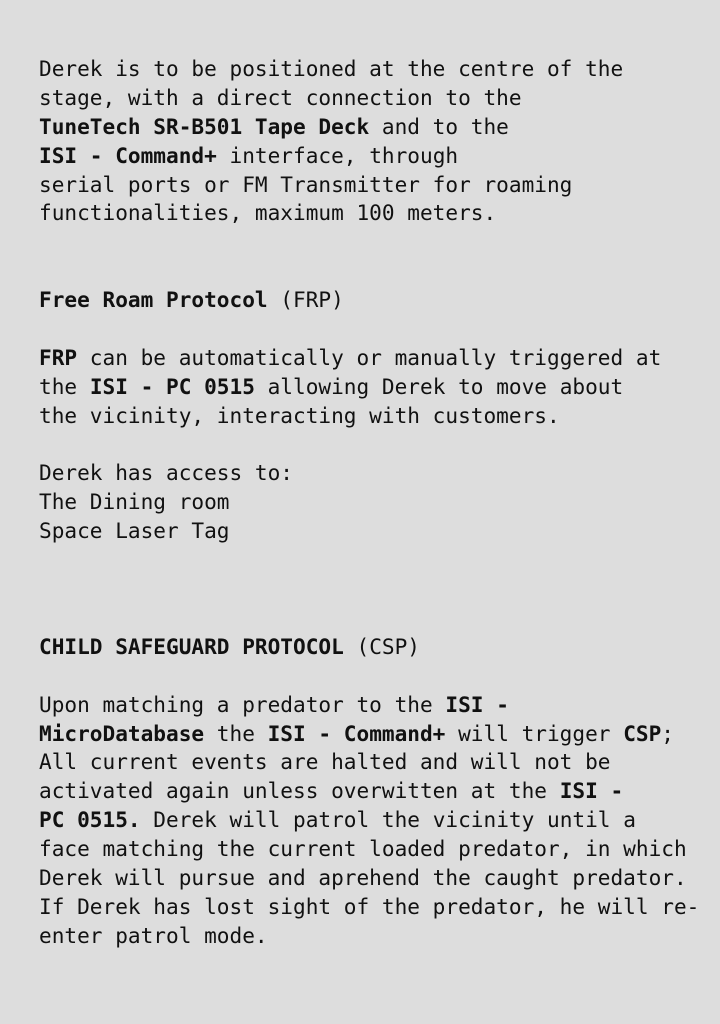  I want to click on access-intro: Derek has access to:, so click(166, 473).